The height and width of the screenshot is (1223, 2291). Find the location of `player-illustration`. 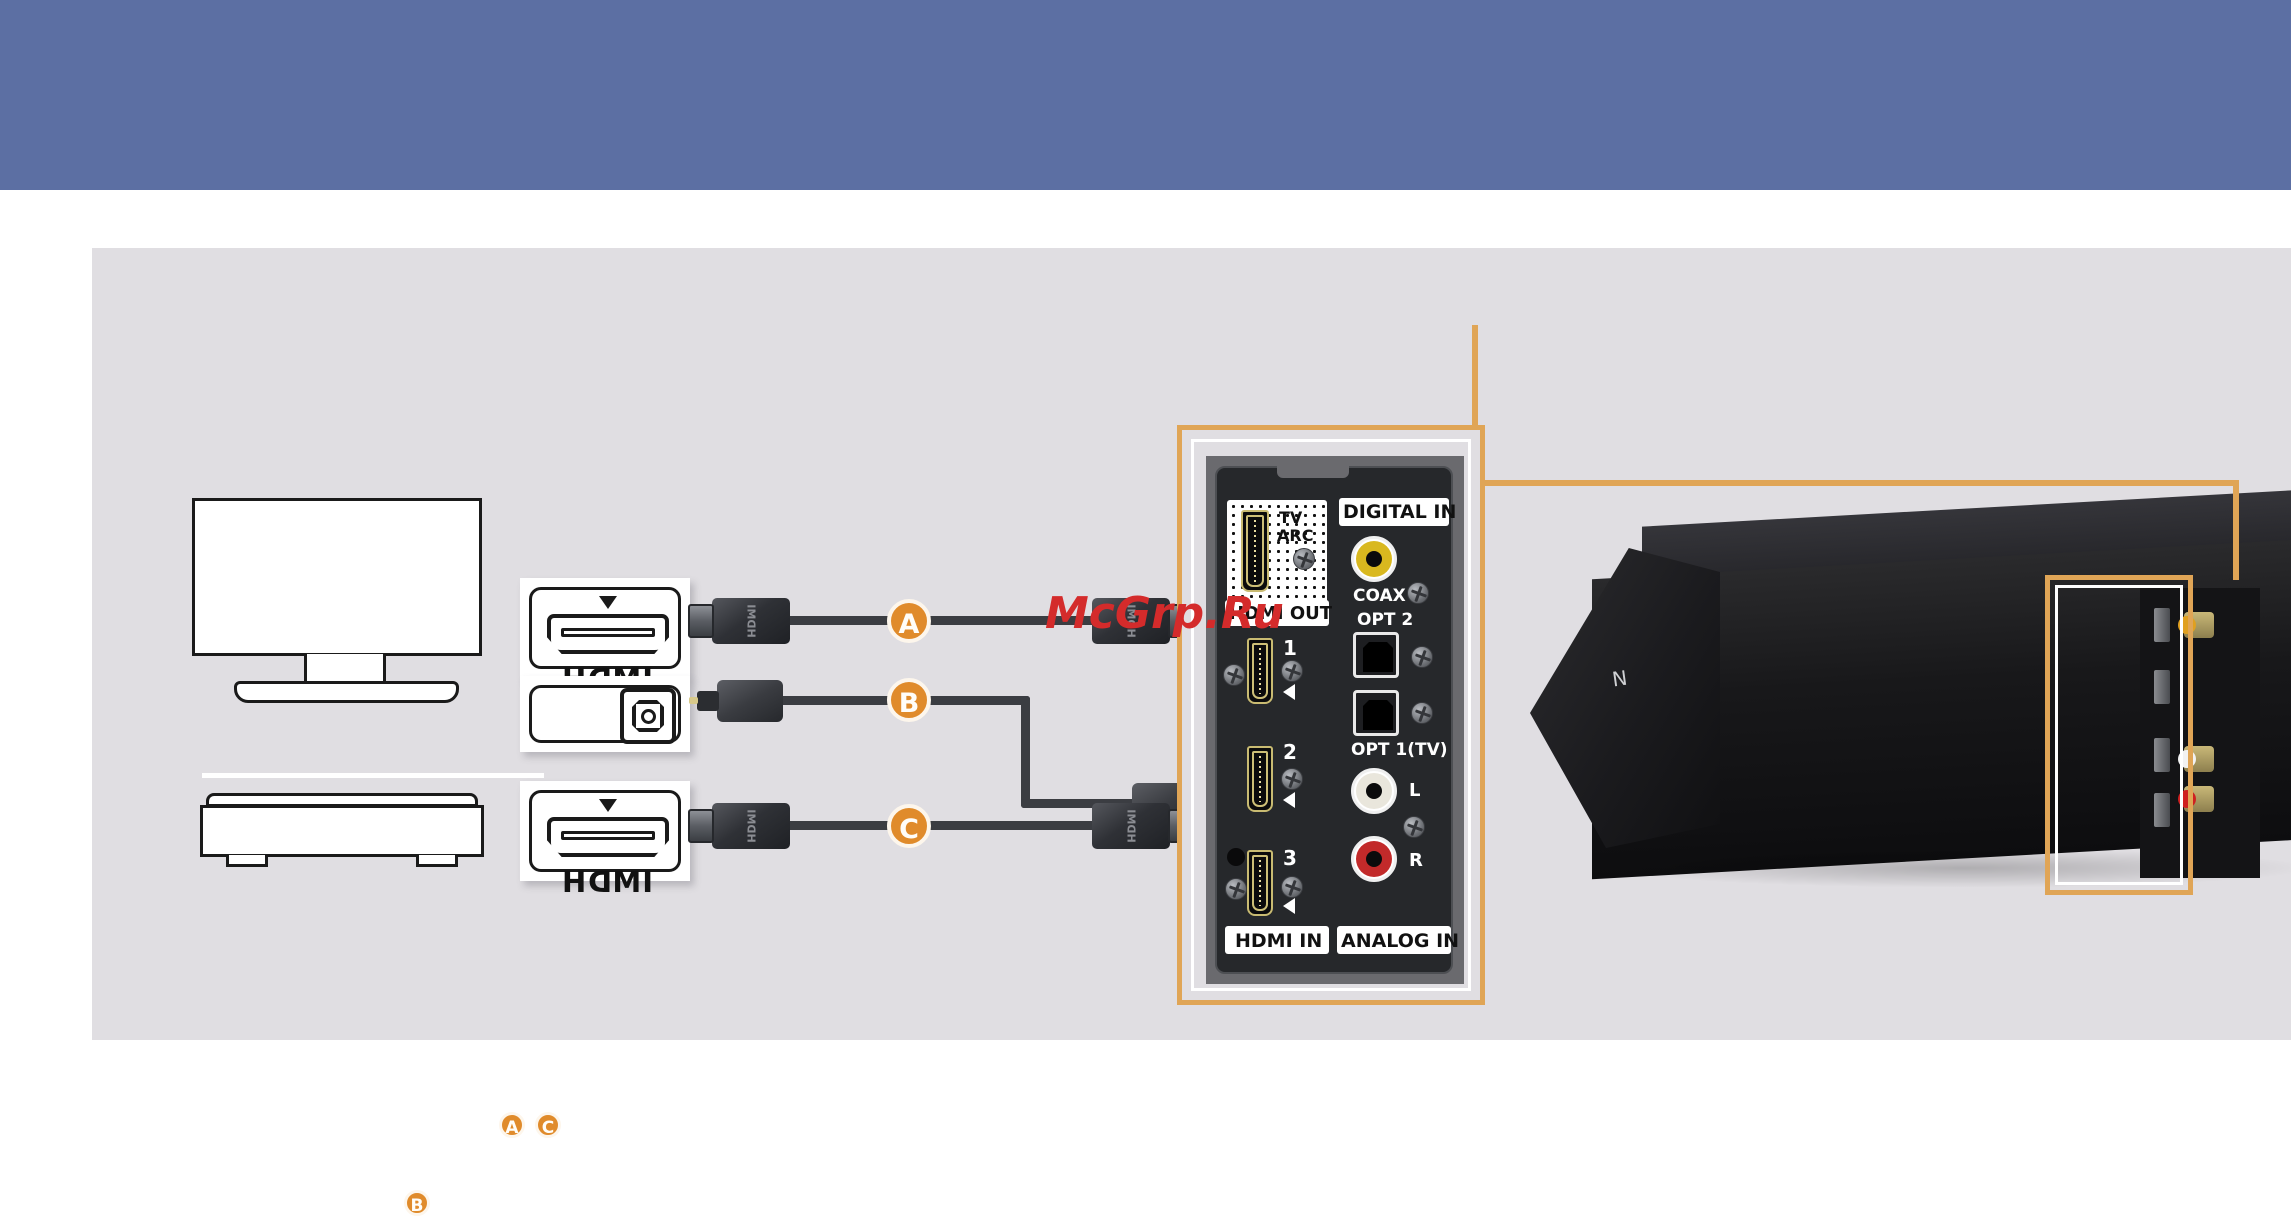

player-illustration is located at coordinates (345, 838).